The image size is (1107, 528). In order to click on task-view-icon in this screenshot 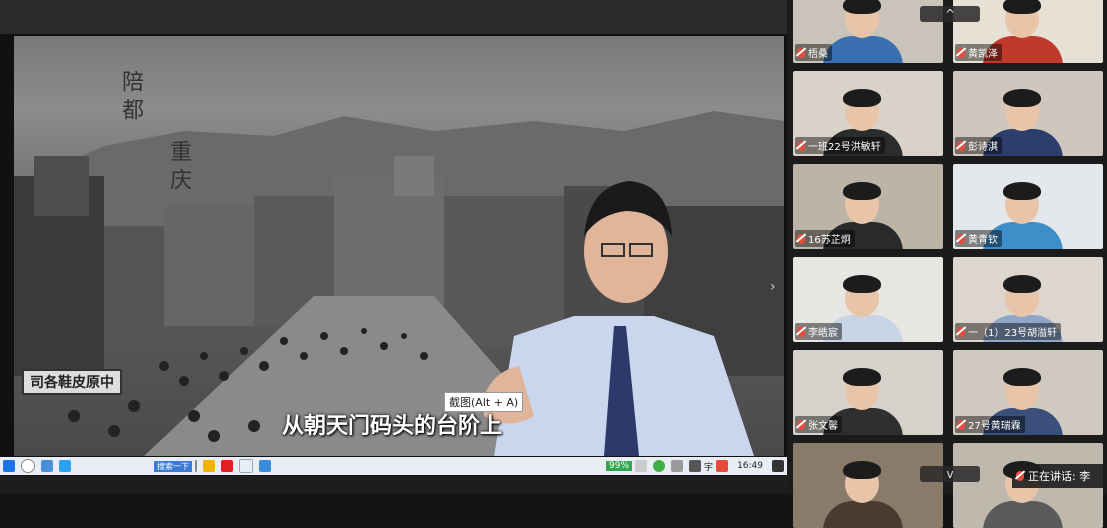, I will do `click(47, 466)`.